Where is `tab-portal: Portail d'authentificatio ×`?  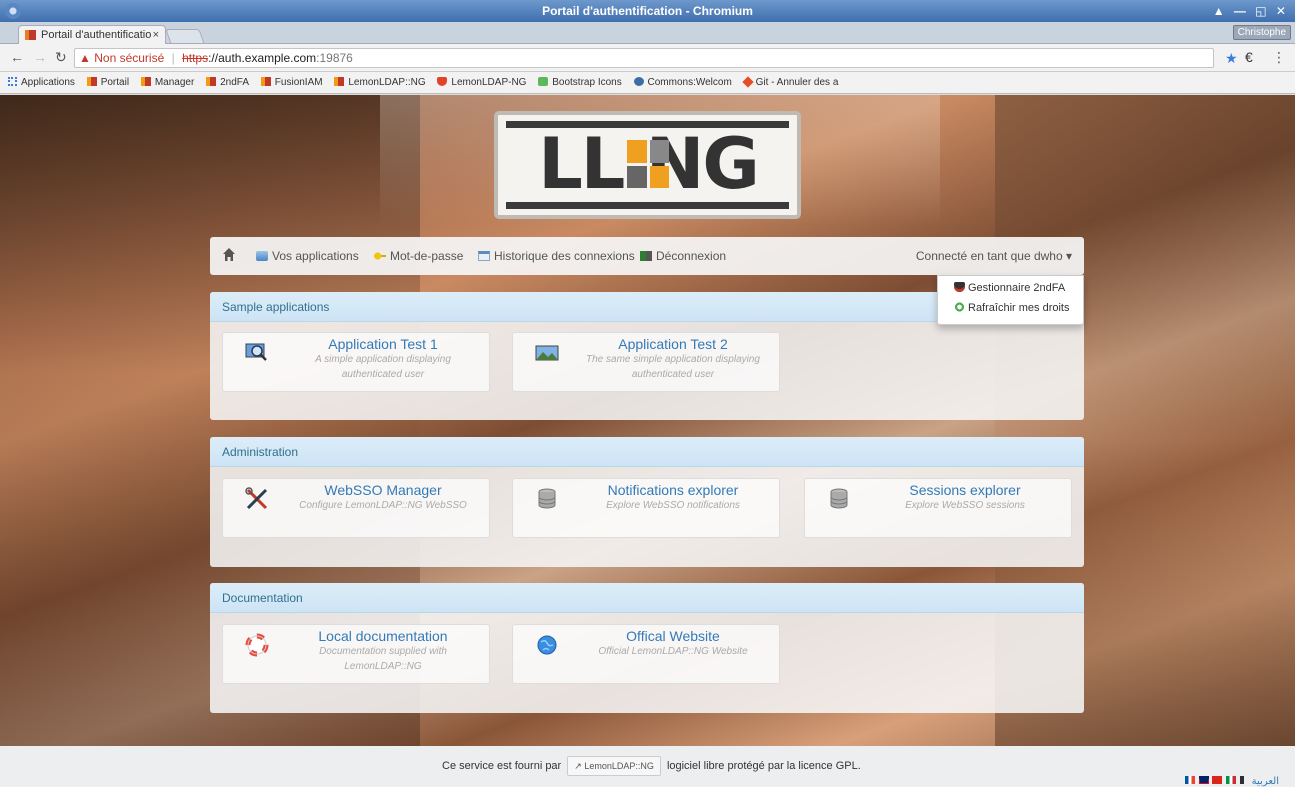
tab-portal: Portail d'authentificatio × is located at coordinates (92, 34).